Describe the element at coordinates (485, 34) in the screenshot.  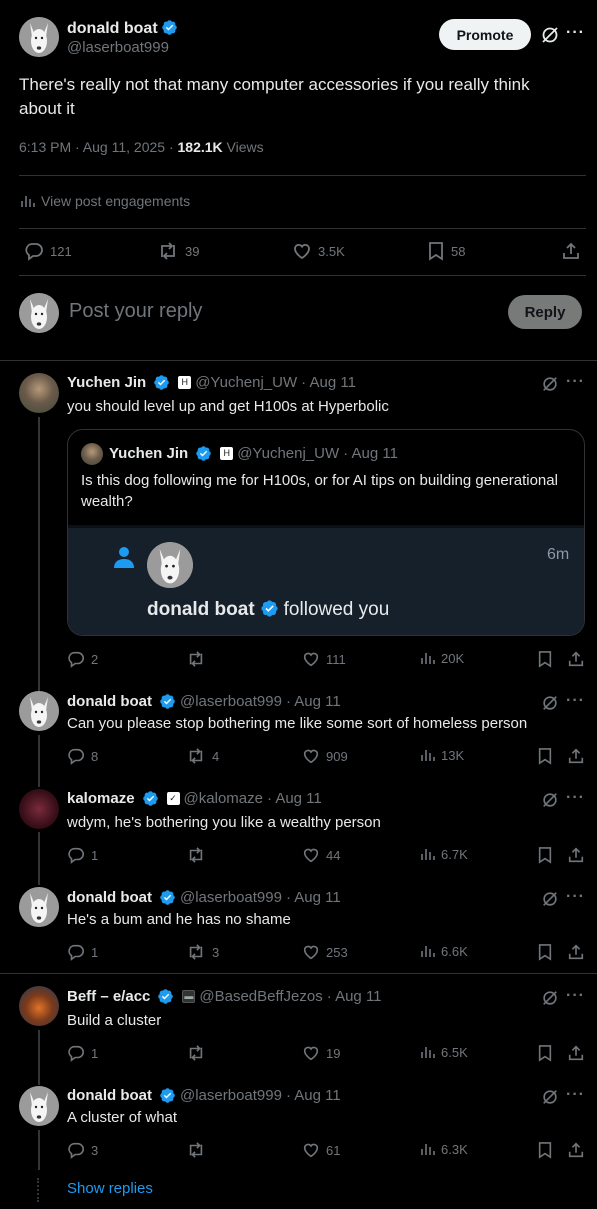
I see `promote-button: Promote` at that location.